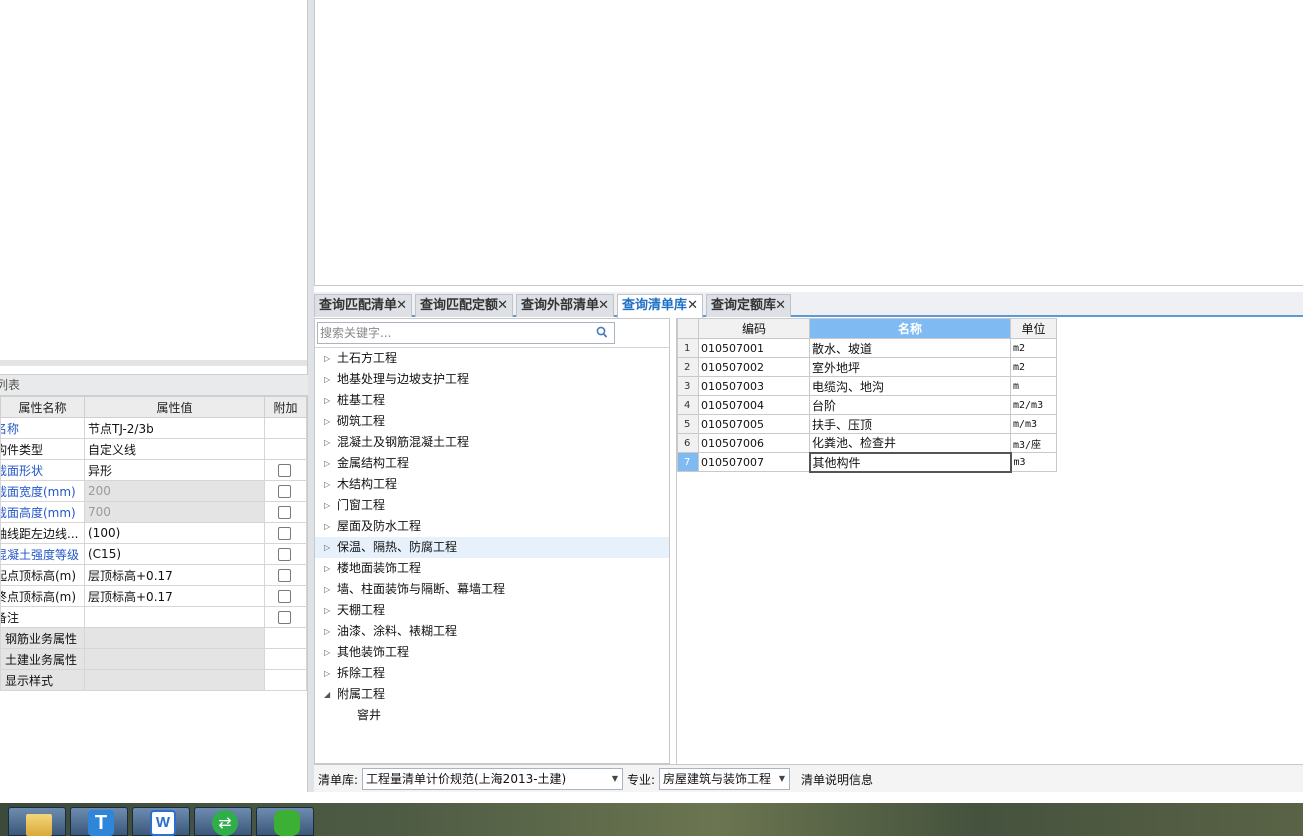  Describe the element at coordinates (1033, 386) in the screenshot. I see `cell-unit: m` at that location.